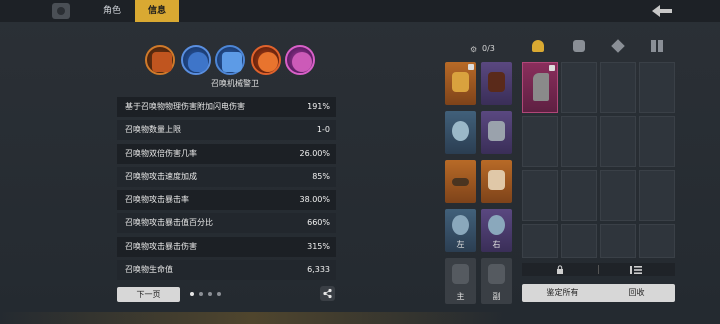 Image resolution: width=720 pixels, height=324 pixels. Describe the element at coordinates (460, 274) in the screenshot. I see `sword-icon` at that location.